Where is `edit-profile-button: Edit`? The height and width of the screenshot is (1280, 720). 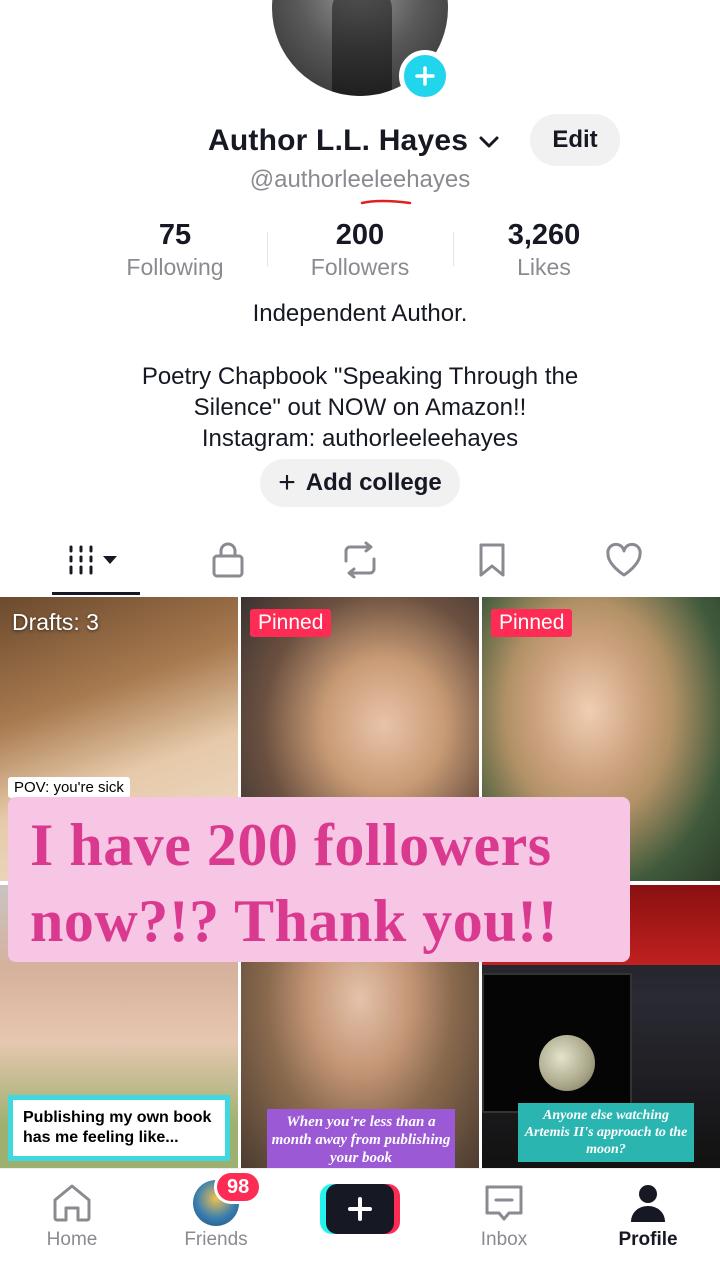 edit-profile-button: Edit is located at coordinates (575, 140).